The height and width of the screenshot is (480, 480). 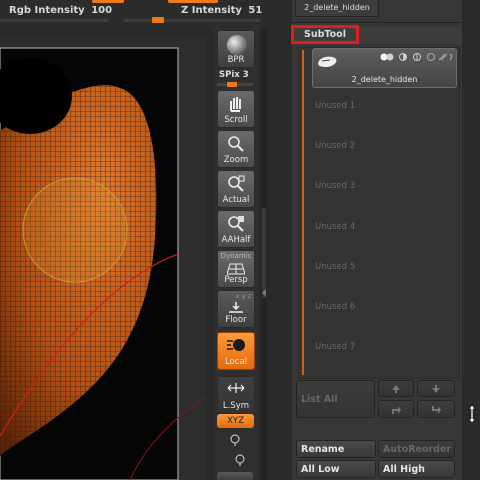 What do you see at coordinates (380, 188) in the screenshot?
I see `subtool-slot-3: Unused 3` at bounding box center [380, 188].